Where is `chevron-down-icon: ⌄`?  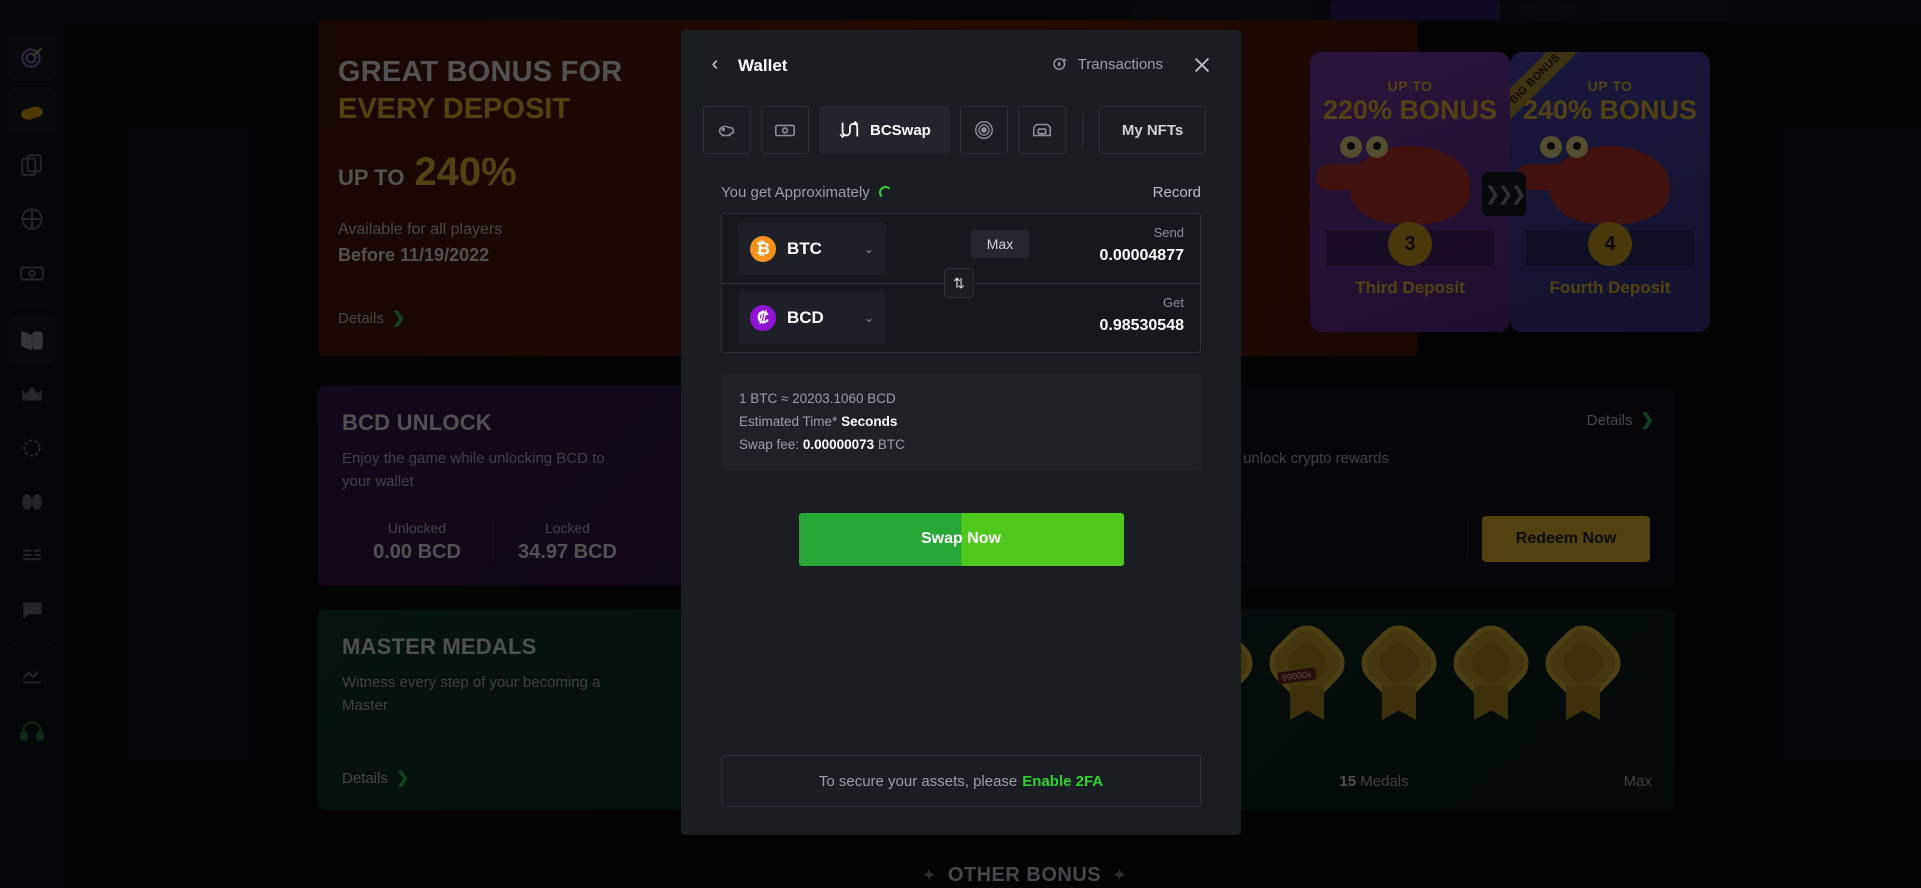
chevron-down-icon: ⌄ is located at coordinates (868, 248).